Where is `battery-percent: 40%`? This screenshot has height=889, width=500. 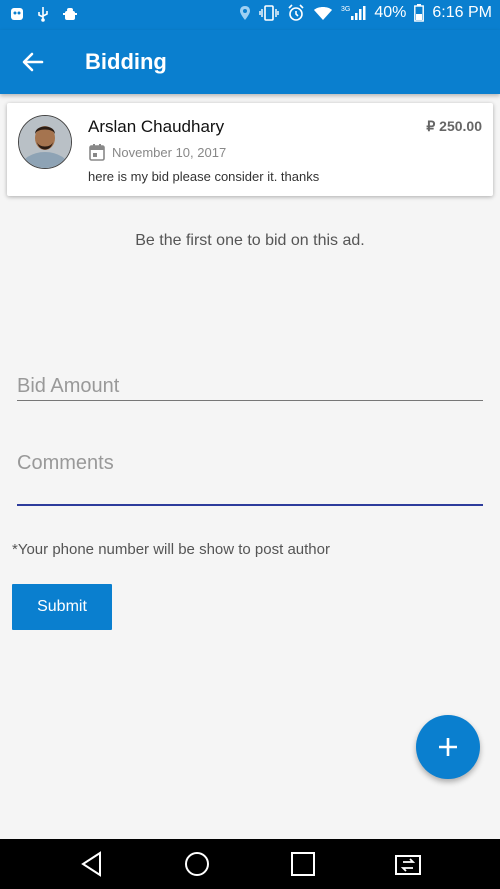 battery-percent: 40% is located at coordinates (390, 12).